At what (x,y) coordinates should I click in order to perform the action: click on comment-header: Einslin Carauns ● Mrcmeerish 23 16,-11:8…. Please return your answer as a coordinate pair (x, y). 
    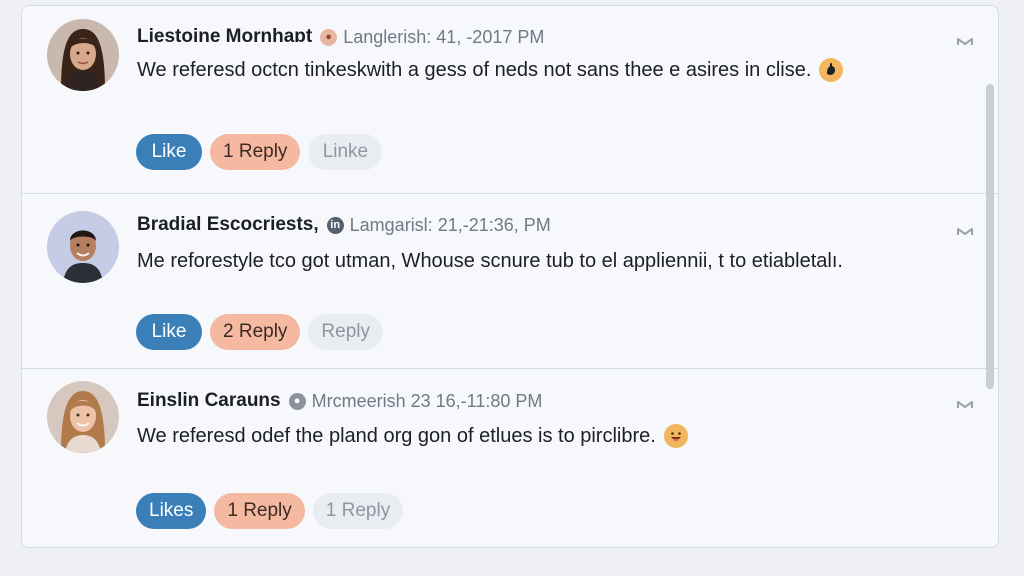
    Looking at the image, I should click on (339, 401).